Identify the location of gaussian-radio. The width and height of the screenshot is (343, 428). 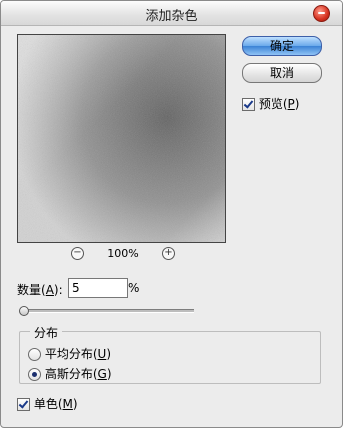
(34, 374).